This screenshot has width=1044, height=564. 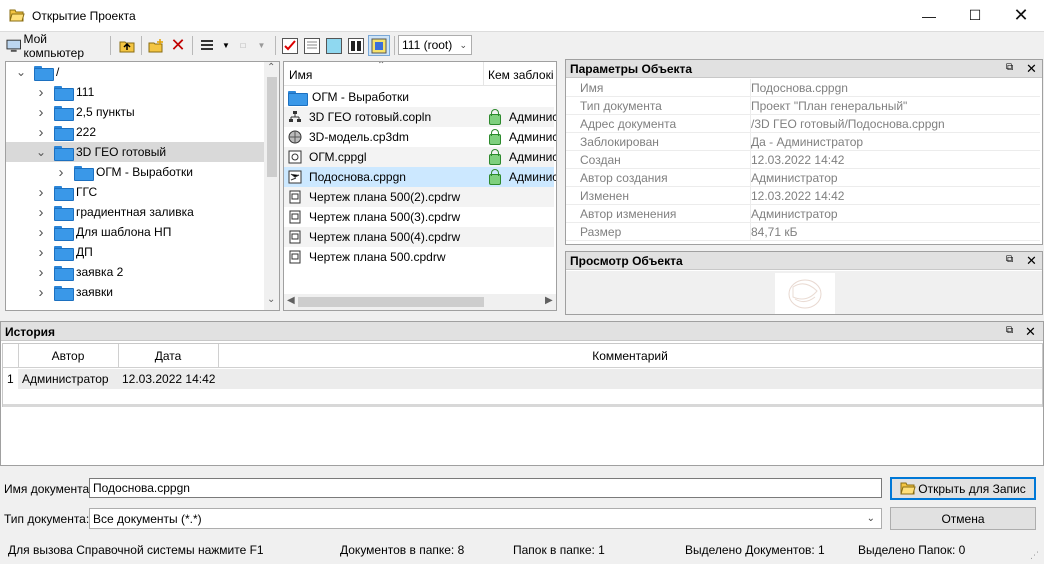 I want to click on tree-item: ⌄ 3D ГЕО готовый, so click(x=135, y=152).